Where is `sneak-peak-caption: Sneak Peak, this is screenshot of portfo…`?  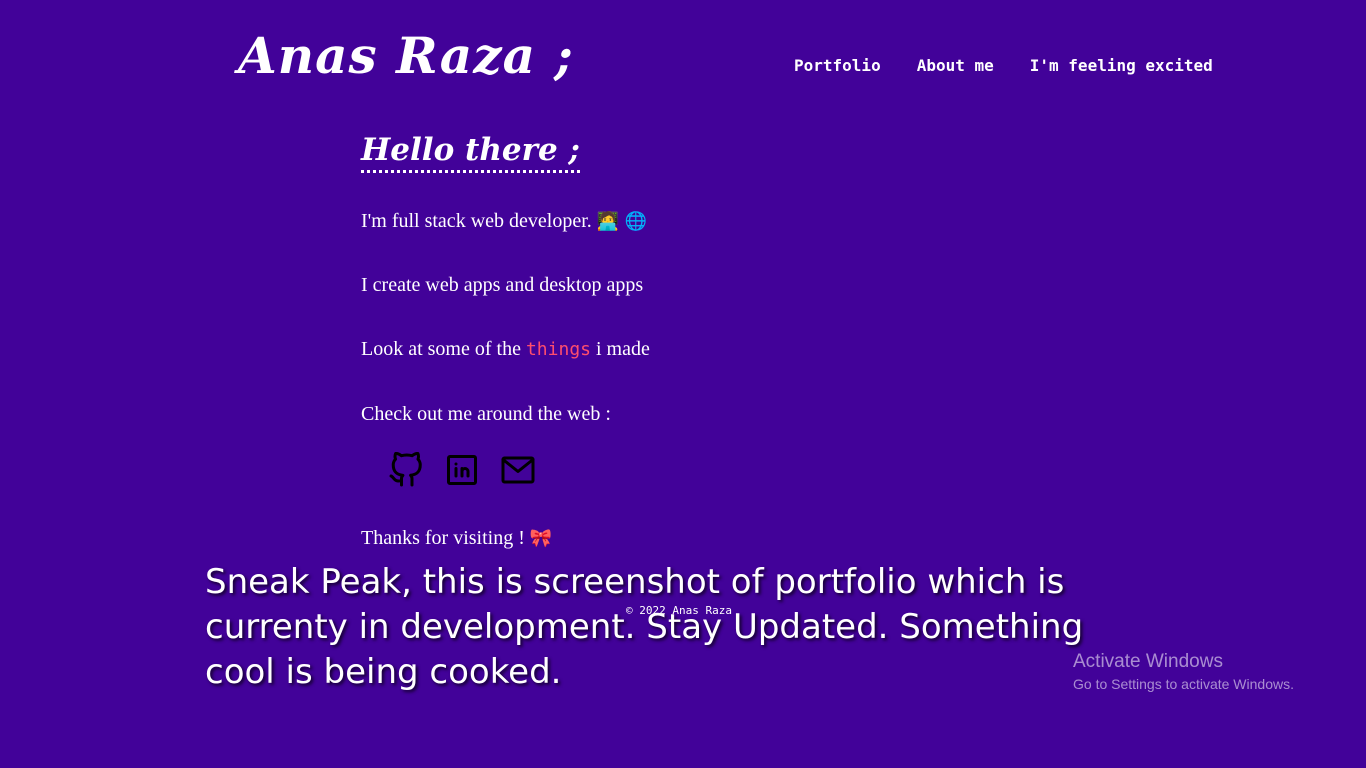
sneak-peak-caption: Sneak Peak, this is screenshot of portfo… is located at coordinates (644, 627).